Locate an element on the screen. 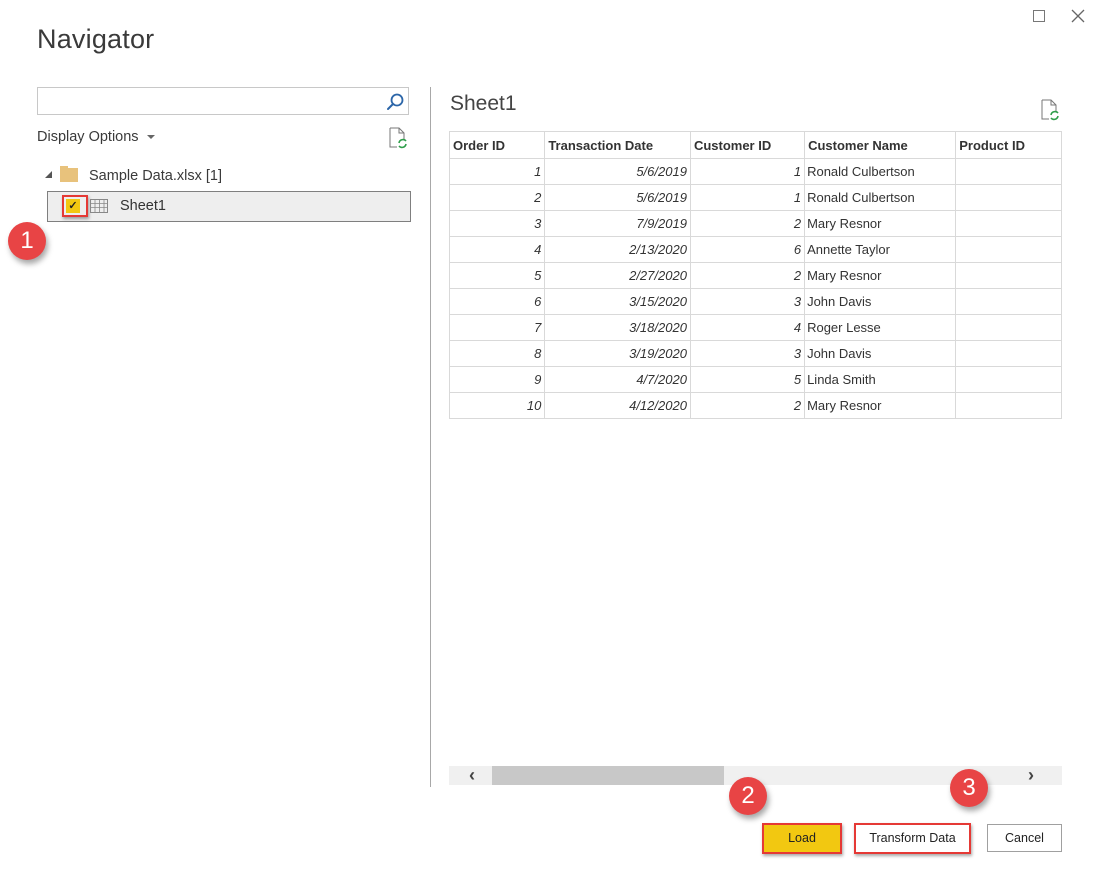 The width and height of the screenshot is (1099, 874). table-cell: 3/18/2020 is located at coordinates (617, 327).